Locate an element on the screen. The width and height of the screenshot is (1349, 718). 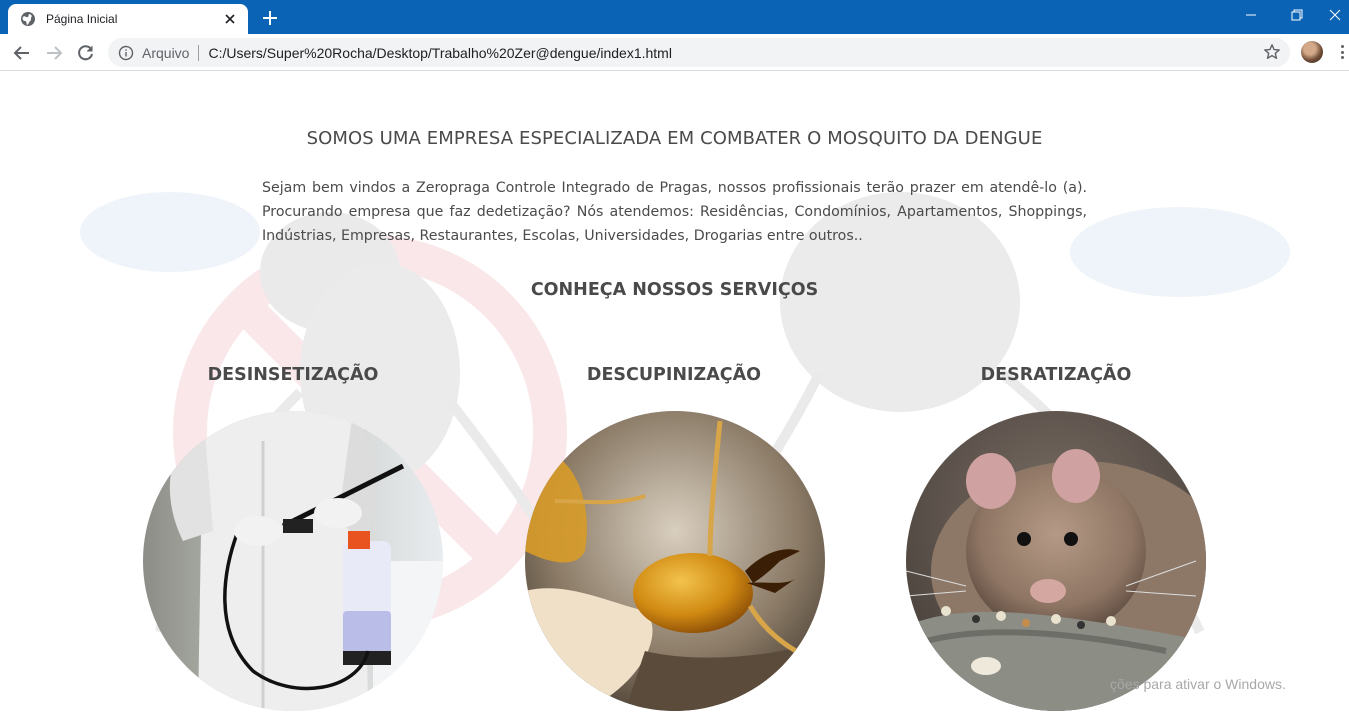
star-icon is located at coordinates (1272, 52).